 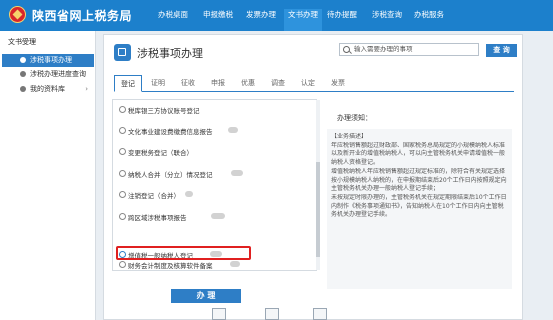 I want to click on tab-declaration: 申报, so click(x=218, y=83).